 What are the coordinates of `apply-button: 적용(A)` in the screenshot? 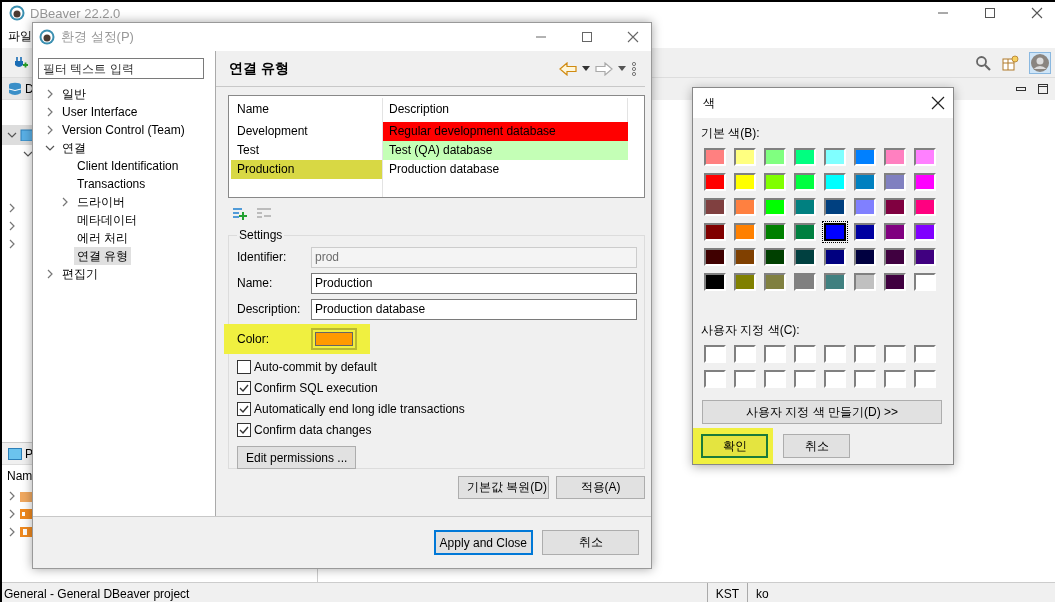 It's located at (600, 487).